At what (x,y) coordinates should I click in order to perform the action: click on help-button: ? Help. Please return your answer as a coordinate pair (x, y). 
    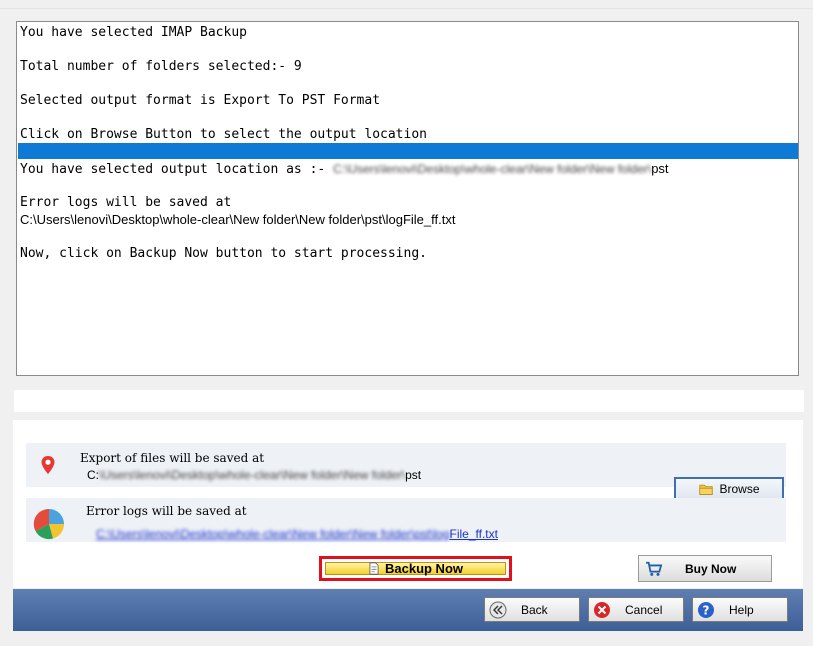
    Looking at the image, I should click on (740, 609).